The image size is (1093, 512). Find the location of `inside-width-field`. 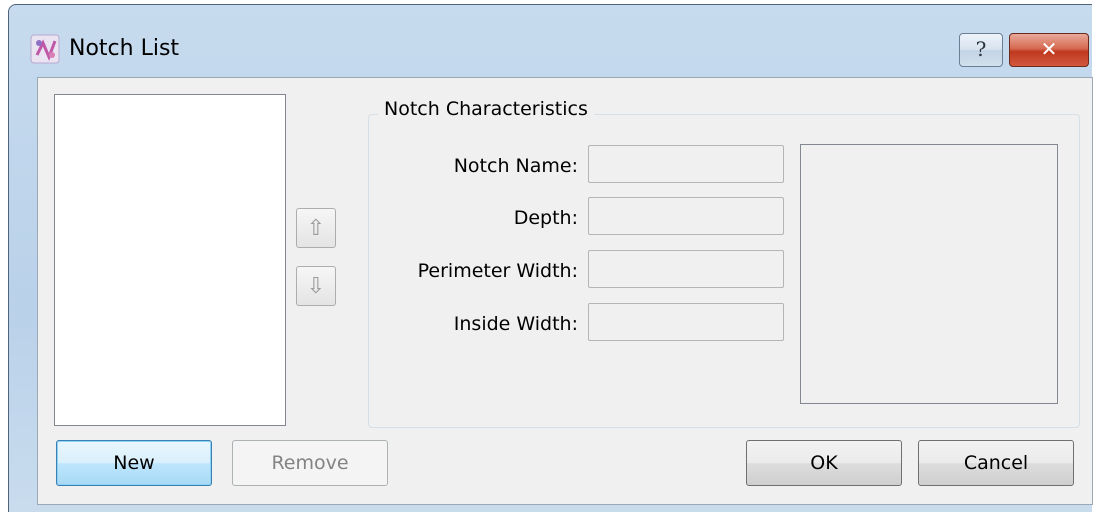

inside-width-field is located at coordinates (686, 322).